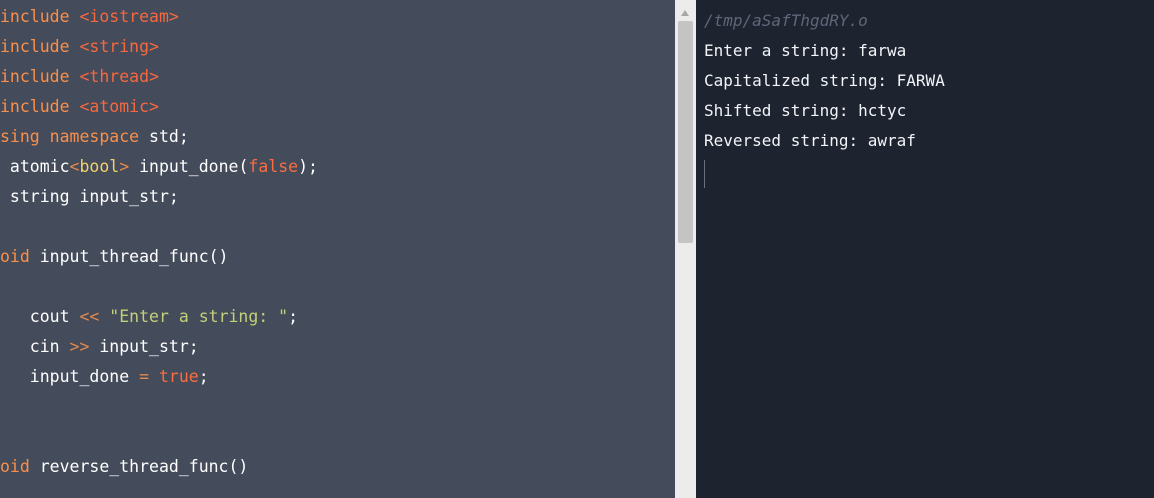  I want to click on code-line: include <iostream>, so click(89, 17).